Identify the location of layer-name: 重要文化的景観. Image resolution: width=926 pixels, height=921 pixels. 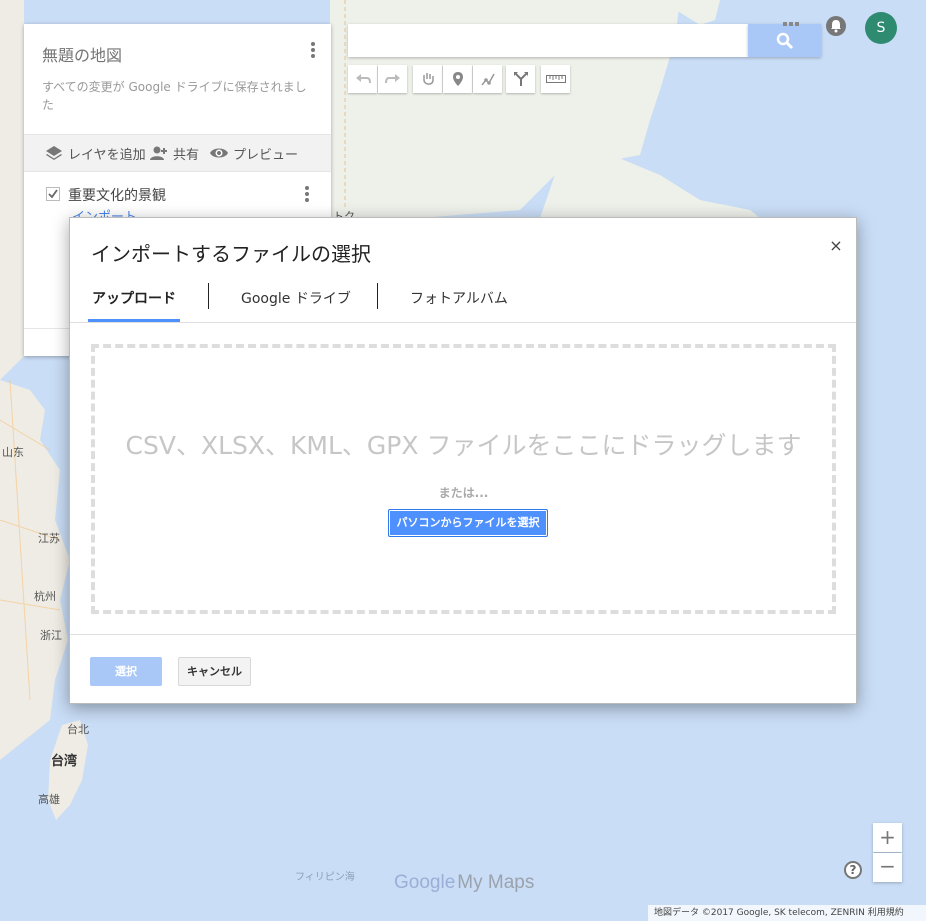
(117, 195).